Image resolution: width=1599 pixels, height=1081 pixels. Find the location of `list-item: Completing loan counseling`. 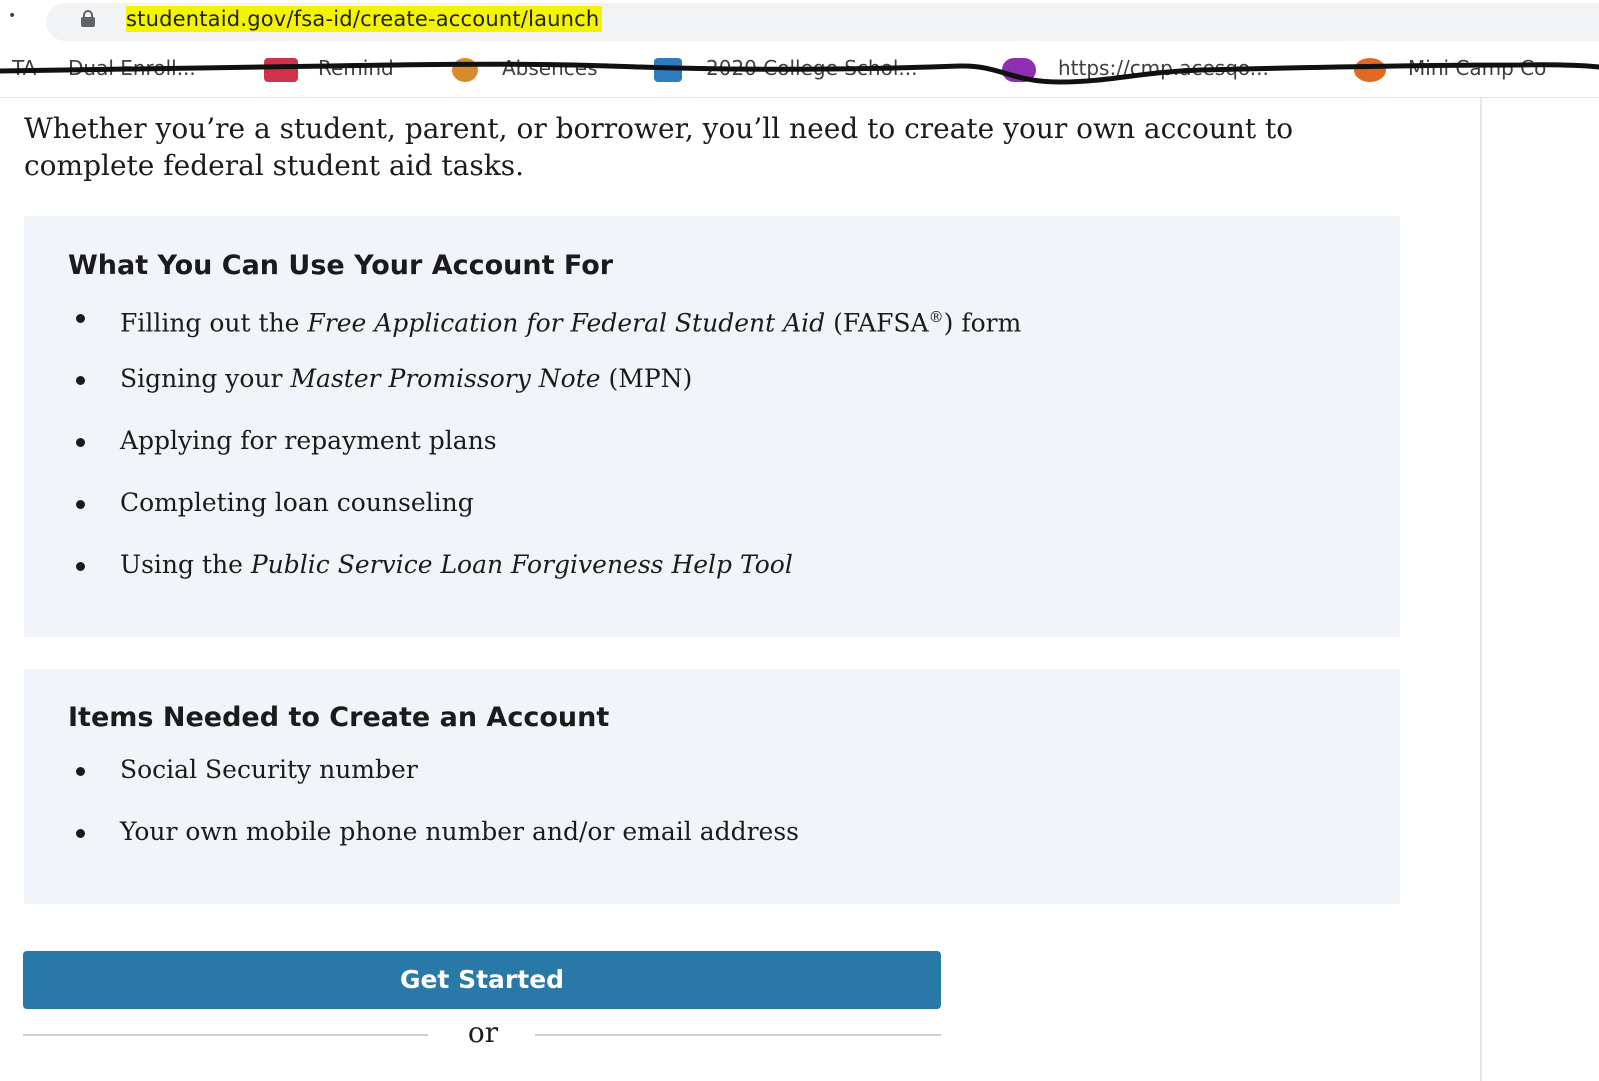

list-item: Completing loan counseling is located at coordinates (548, 517).